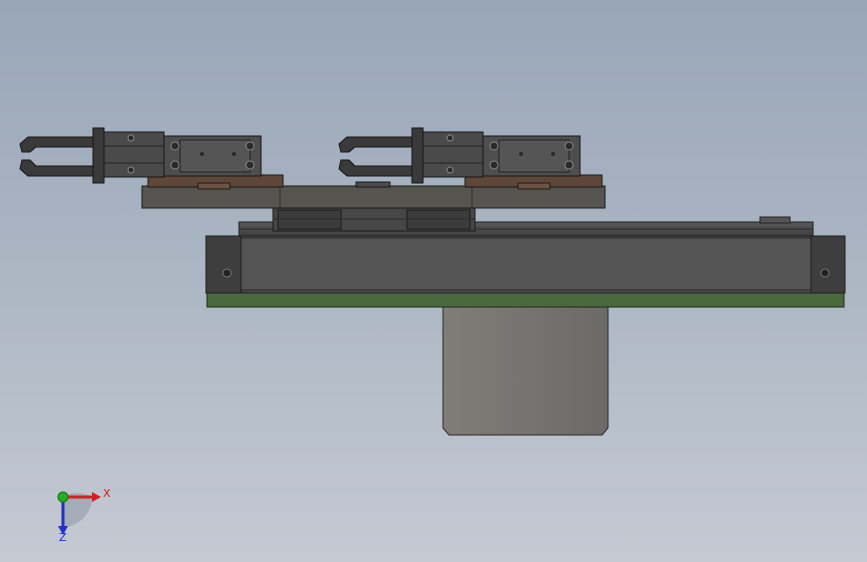 The image size is (867, 562). I want to click on end-cap-right, so click(828, 264).